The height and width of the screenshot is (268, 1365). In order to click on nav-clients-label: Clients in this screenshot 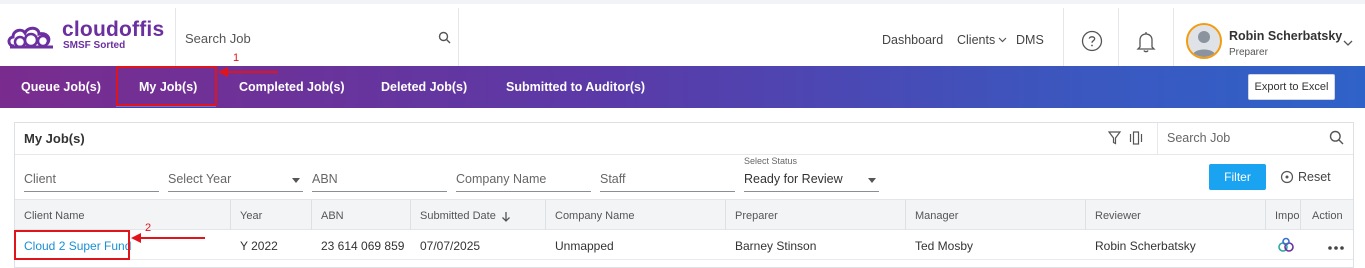, I will do `click(976, 40)`.